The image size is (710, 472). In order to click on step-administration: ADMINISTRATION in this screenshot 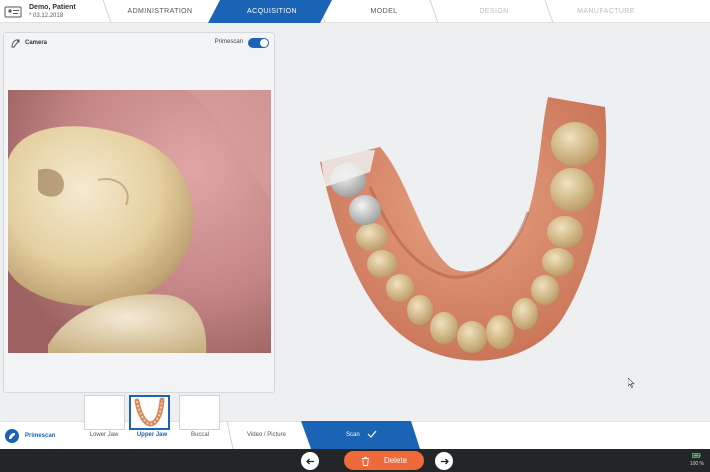, I will do `click(160, 11)`.